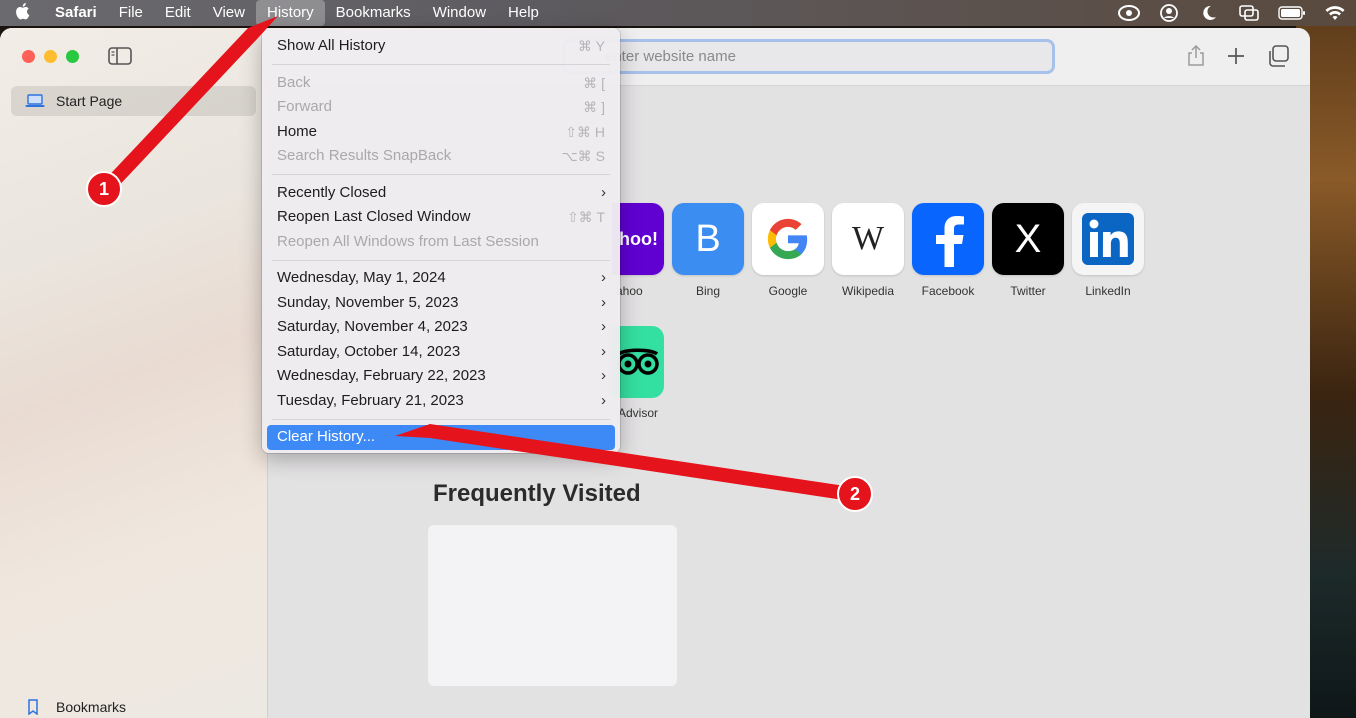 The height and width of the screenshot is (718, 1356). I want to click on favorite-wikipedia: W Wikipedia, so click(868, 250).